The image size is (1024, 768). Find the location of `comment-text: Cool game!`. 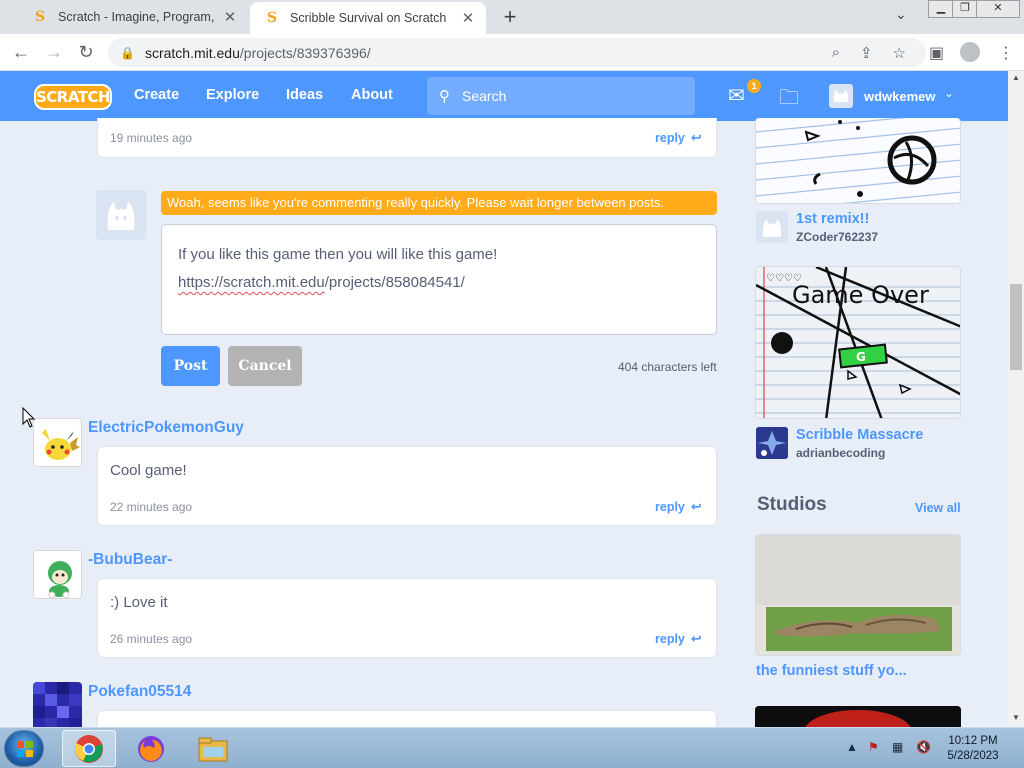

comment-text: Cool game! is located at coordinates (148, 470).